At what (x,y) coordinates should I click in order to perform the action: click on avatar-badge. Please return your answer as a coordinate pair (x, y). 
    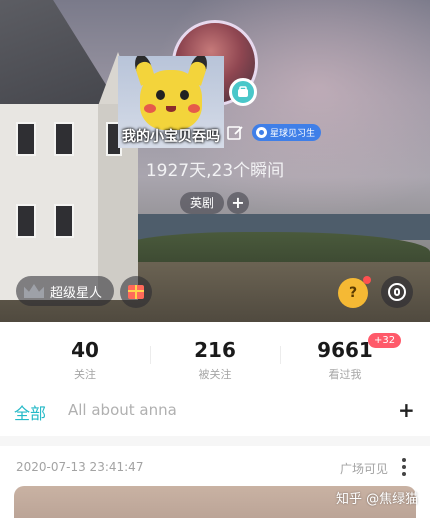
    Looking at the image, I should click on (243, 92).